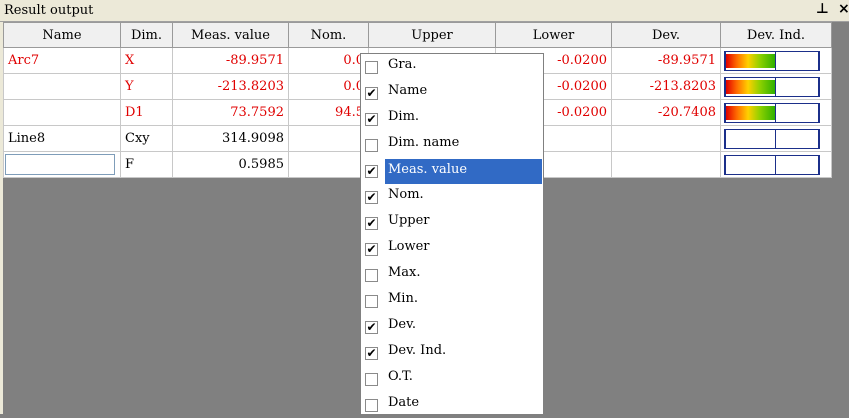  Describe the element at coordinates (62, 35) in the screenshot. I see `column-header-name: Name` at that location.